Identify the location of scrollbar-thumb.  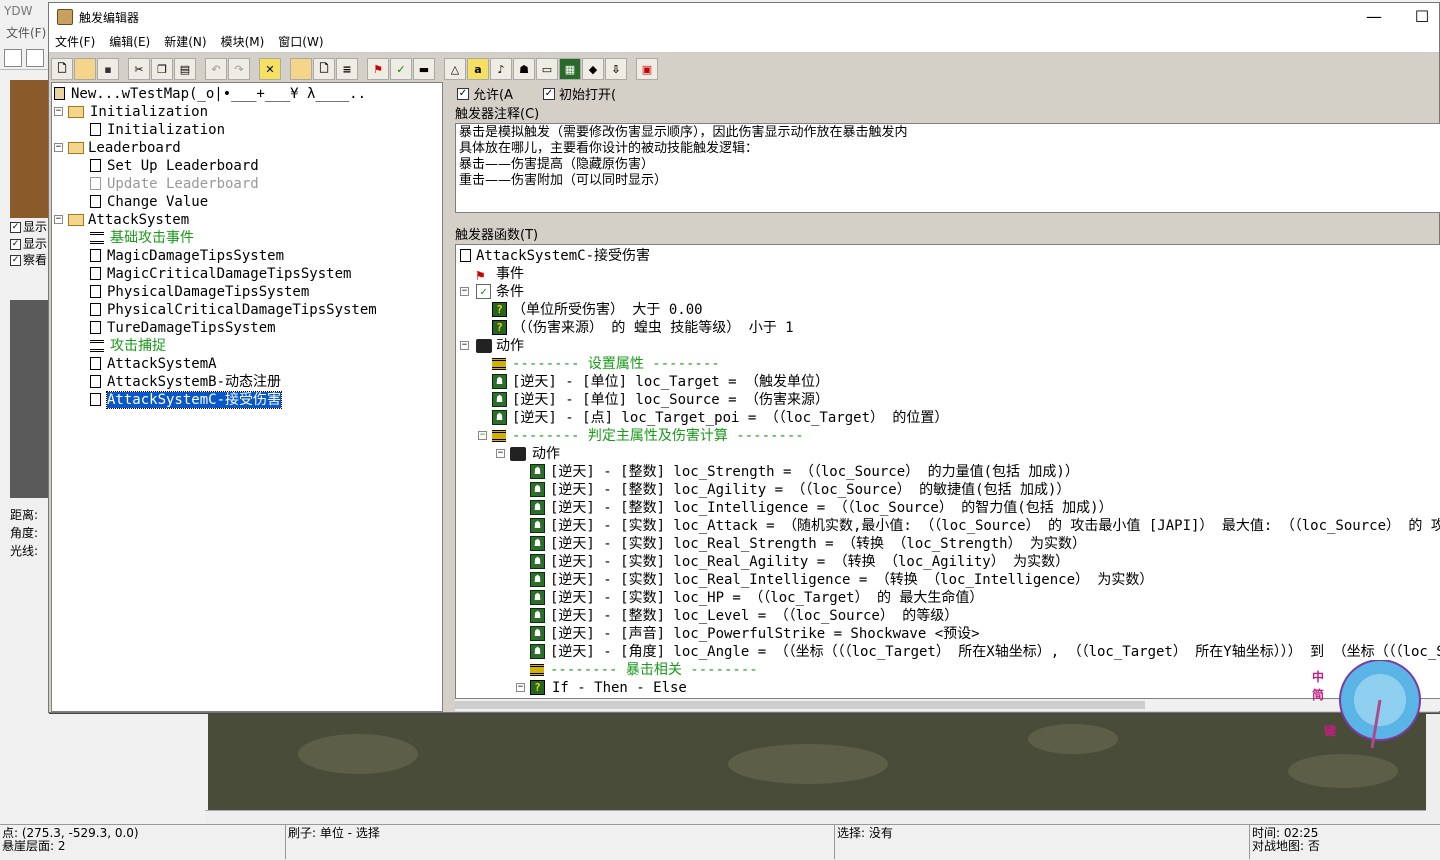
(800, 705).